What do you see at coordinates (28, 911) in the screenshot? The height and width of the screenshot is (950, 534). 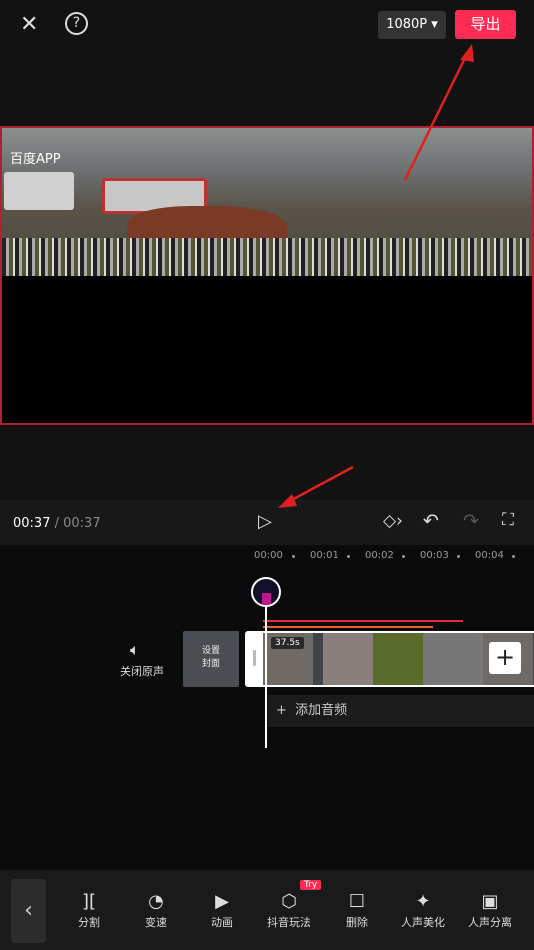 I see `back-chevron-icon: ‹` at bounding box center [28, 911].